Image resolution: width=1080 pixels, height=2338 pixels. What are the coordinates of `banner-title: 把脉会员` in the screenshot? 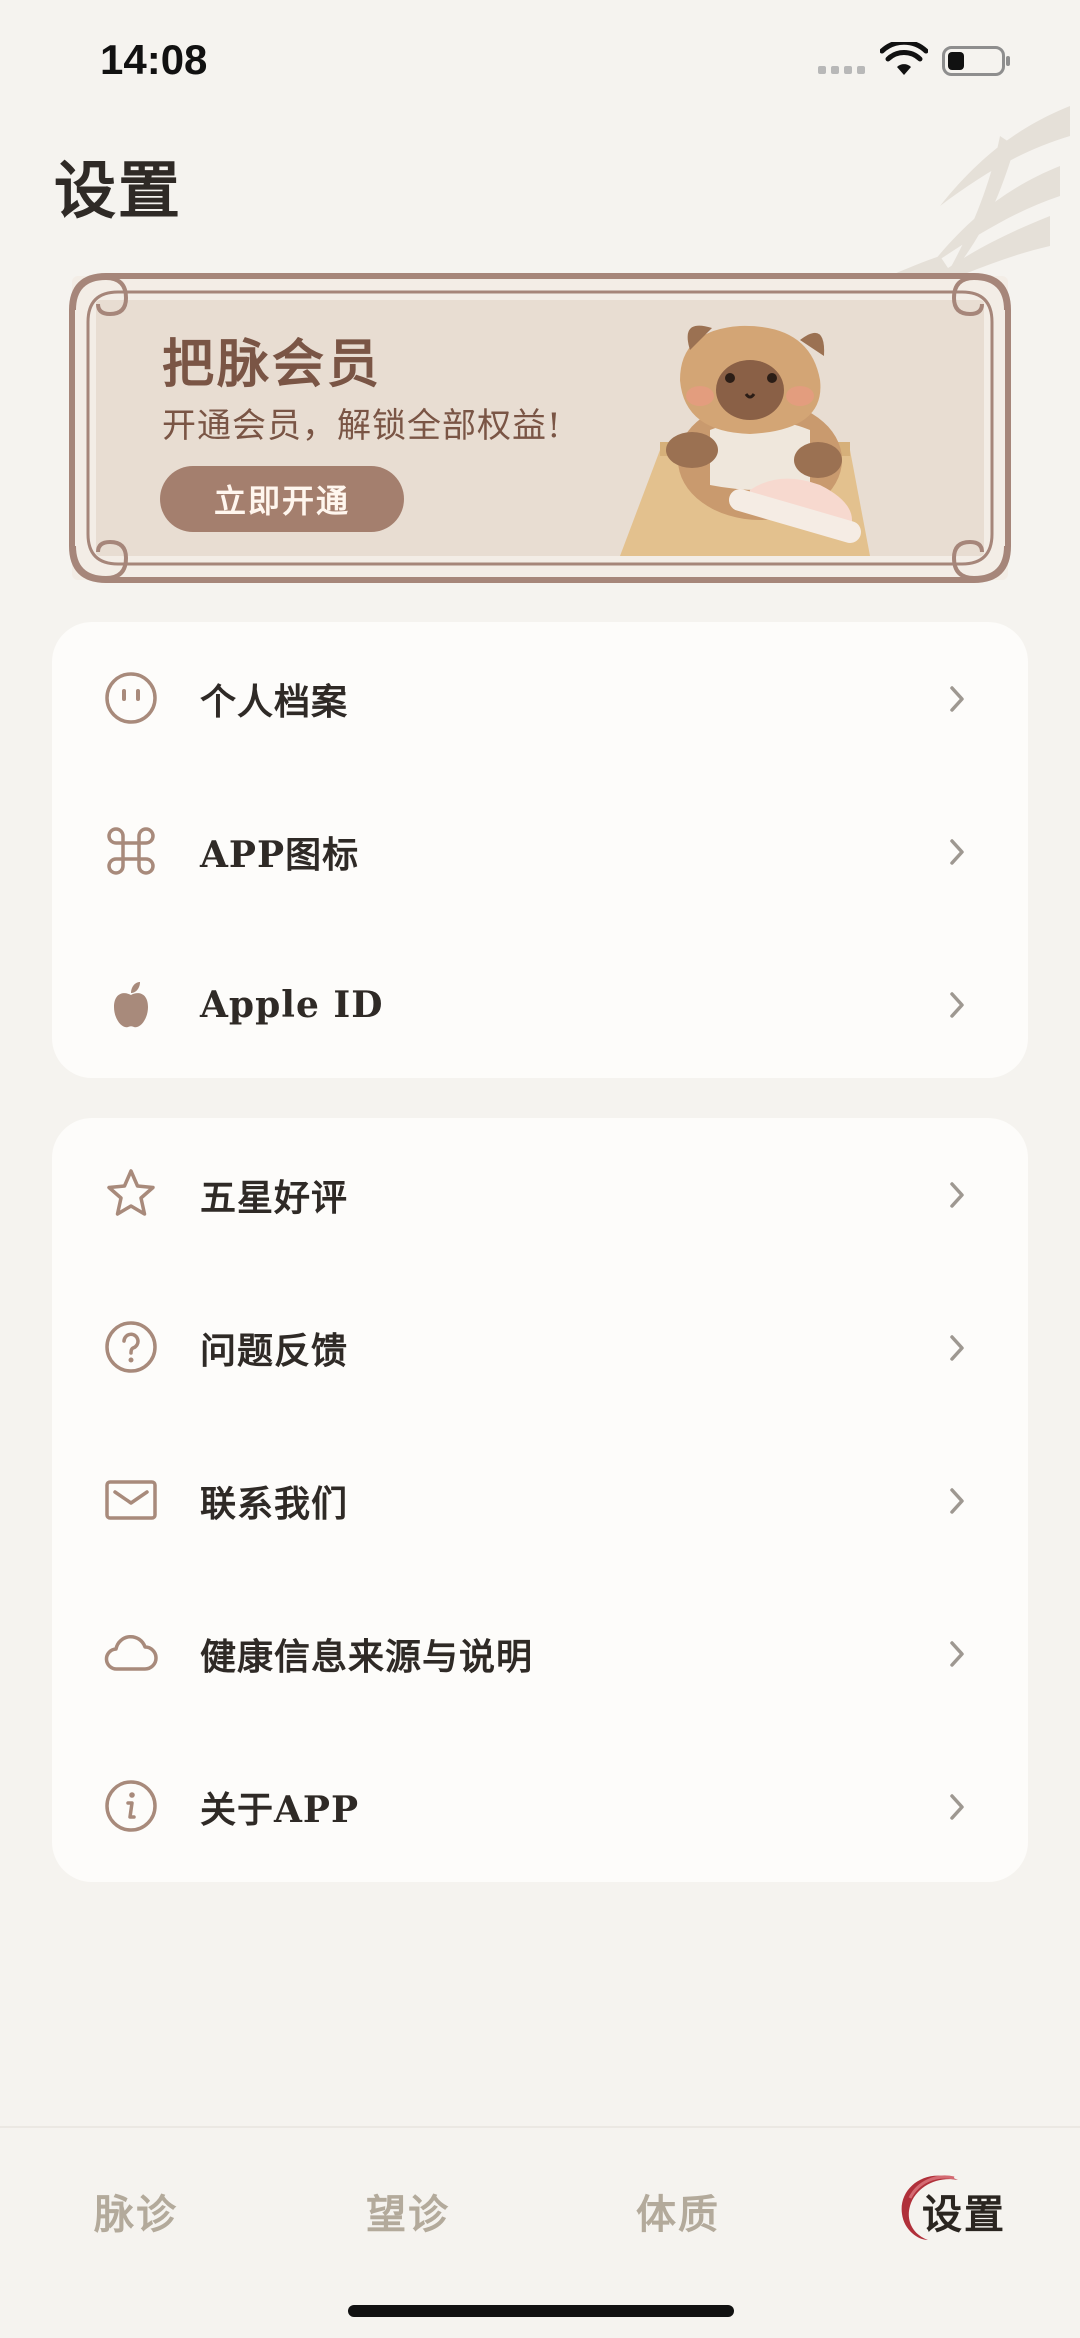 It's located at (272, 364).